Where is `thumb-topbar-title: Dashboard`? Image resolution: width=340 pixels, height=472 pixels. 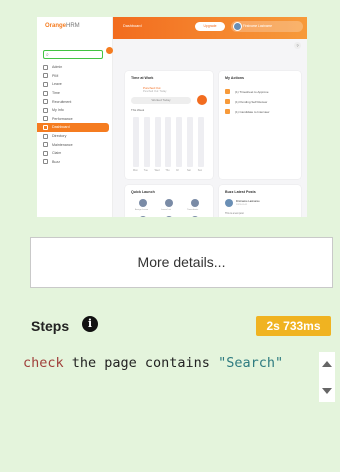
thumb-topbar-title: Dashboard is located at coordinates (132, 26).